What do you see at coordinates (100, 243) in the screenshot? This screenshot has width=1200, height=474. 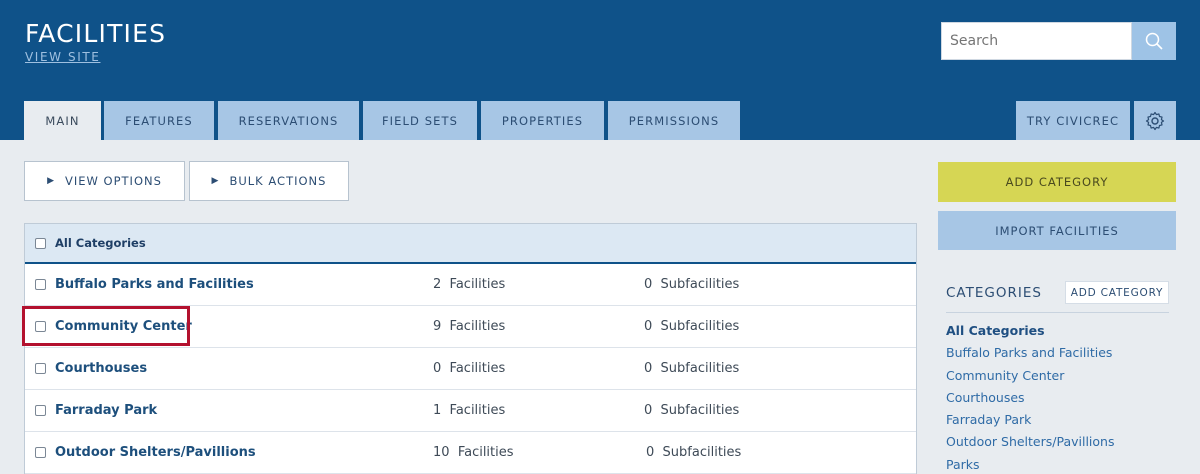 I see `table-header-label: All Categories` at bounding box center [100, 243].